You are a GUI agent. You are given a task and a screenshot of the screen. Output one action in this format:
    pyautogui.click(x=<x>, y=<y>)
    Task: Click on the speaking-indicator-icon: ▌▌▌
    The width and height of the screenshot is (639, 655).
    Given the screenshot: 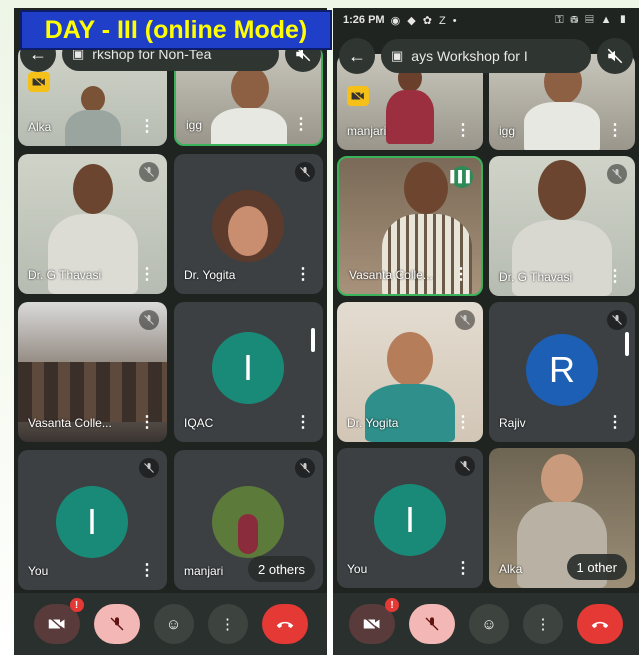 What is the action you would take?
    pyautogui.click(x=462, y=177)
    